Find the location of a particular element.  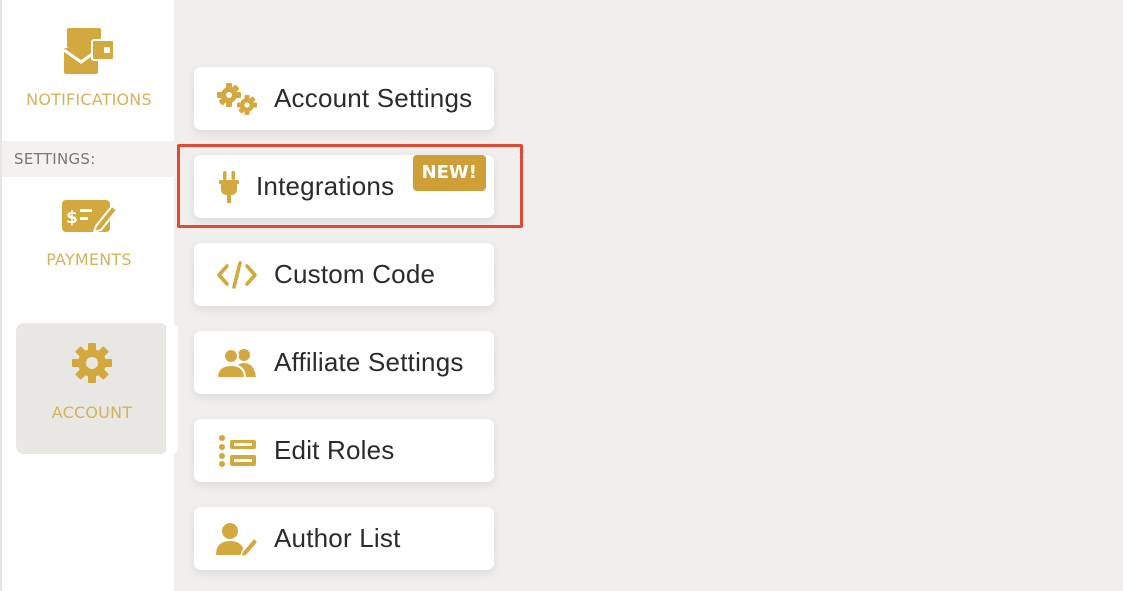

menu-item-label: Integrations is located at coordinates (325, 186).